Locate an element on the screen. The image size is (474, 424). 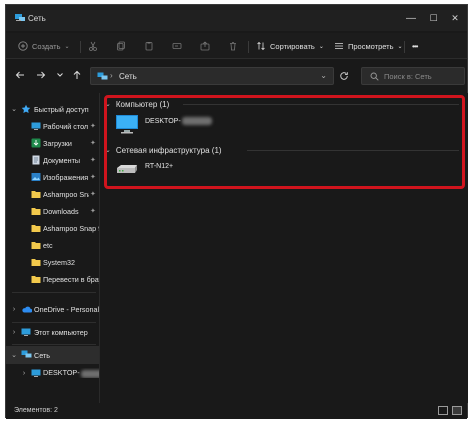
delete-button is located at coordinates (233, 46).